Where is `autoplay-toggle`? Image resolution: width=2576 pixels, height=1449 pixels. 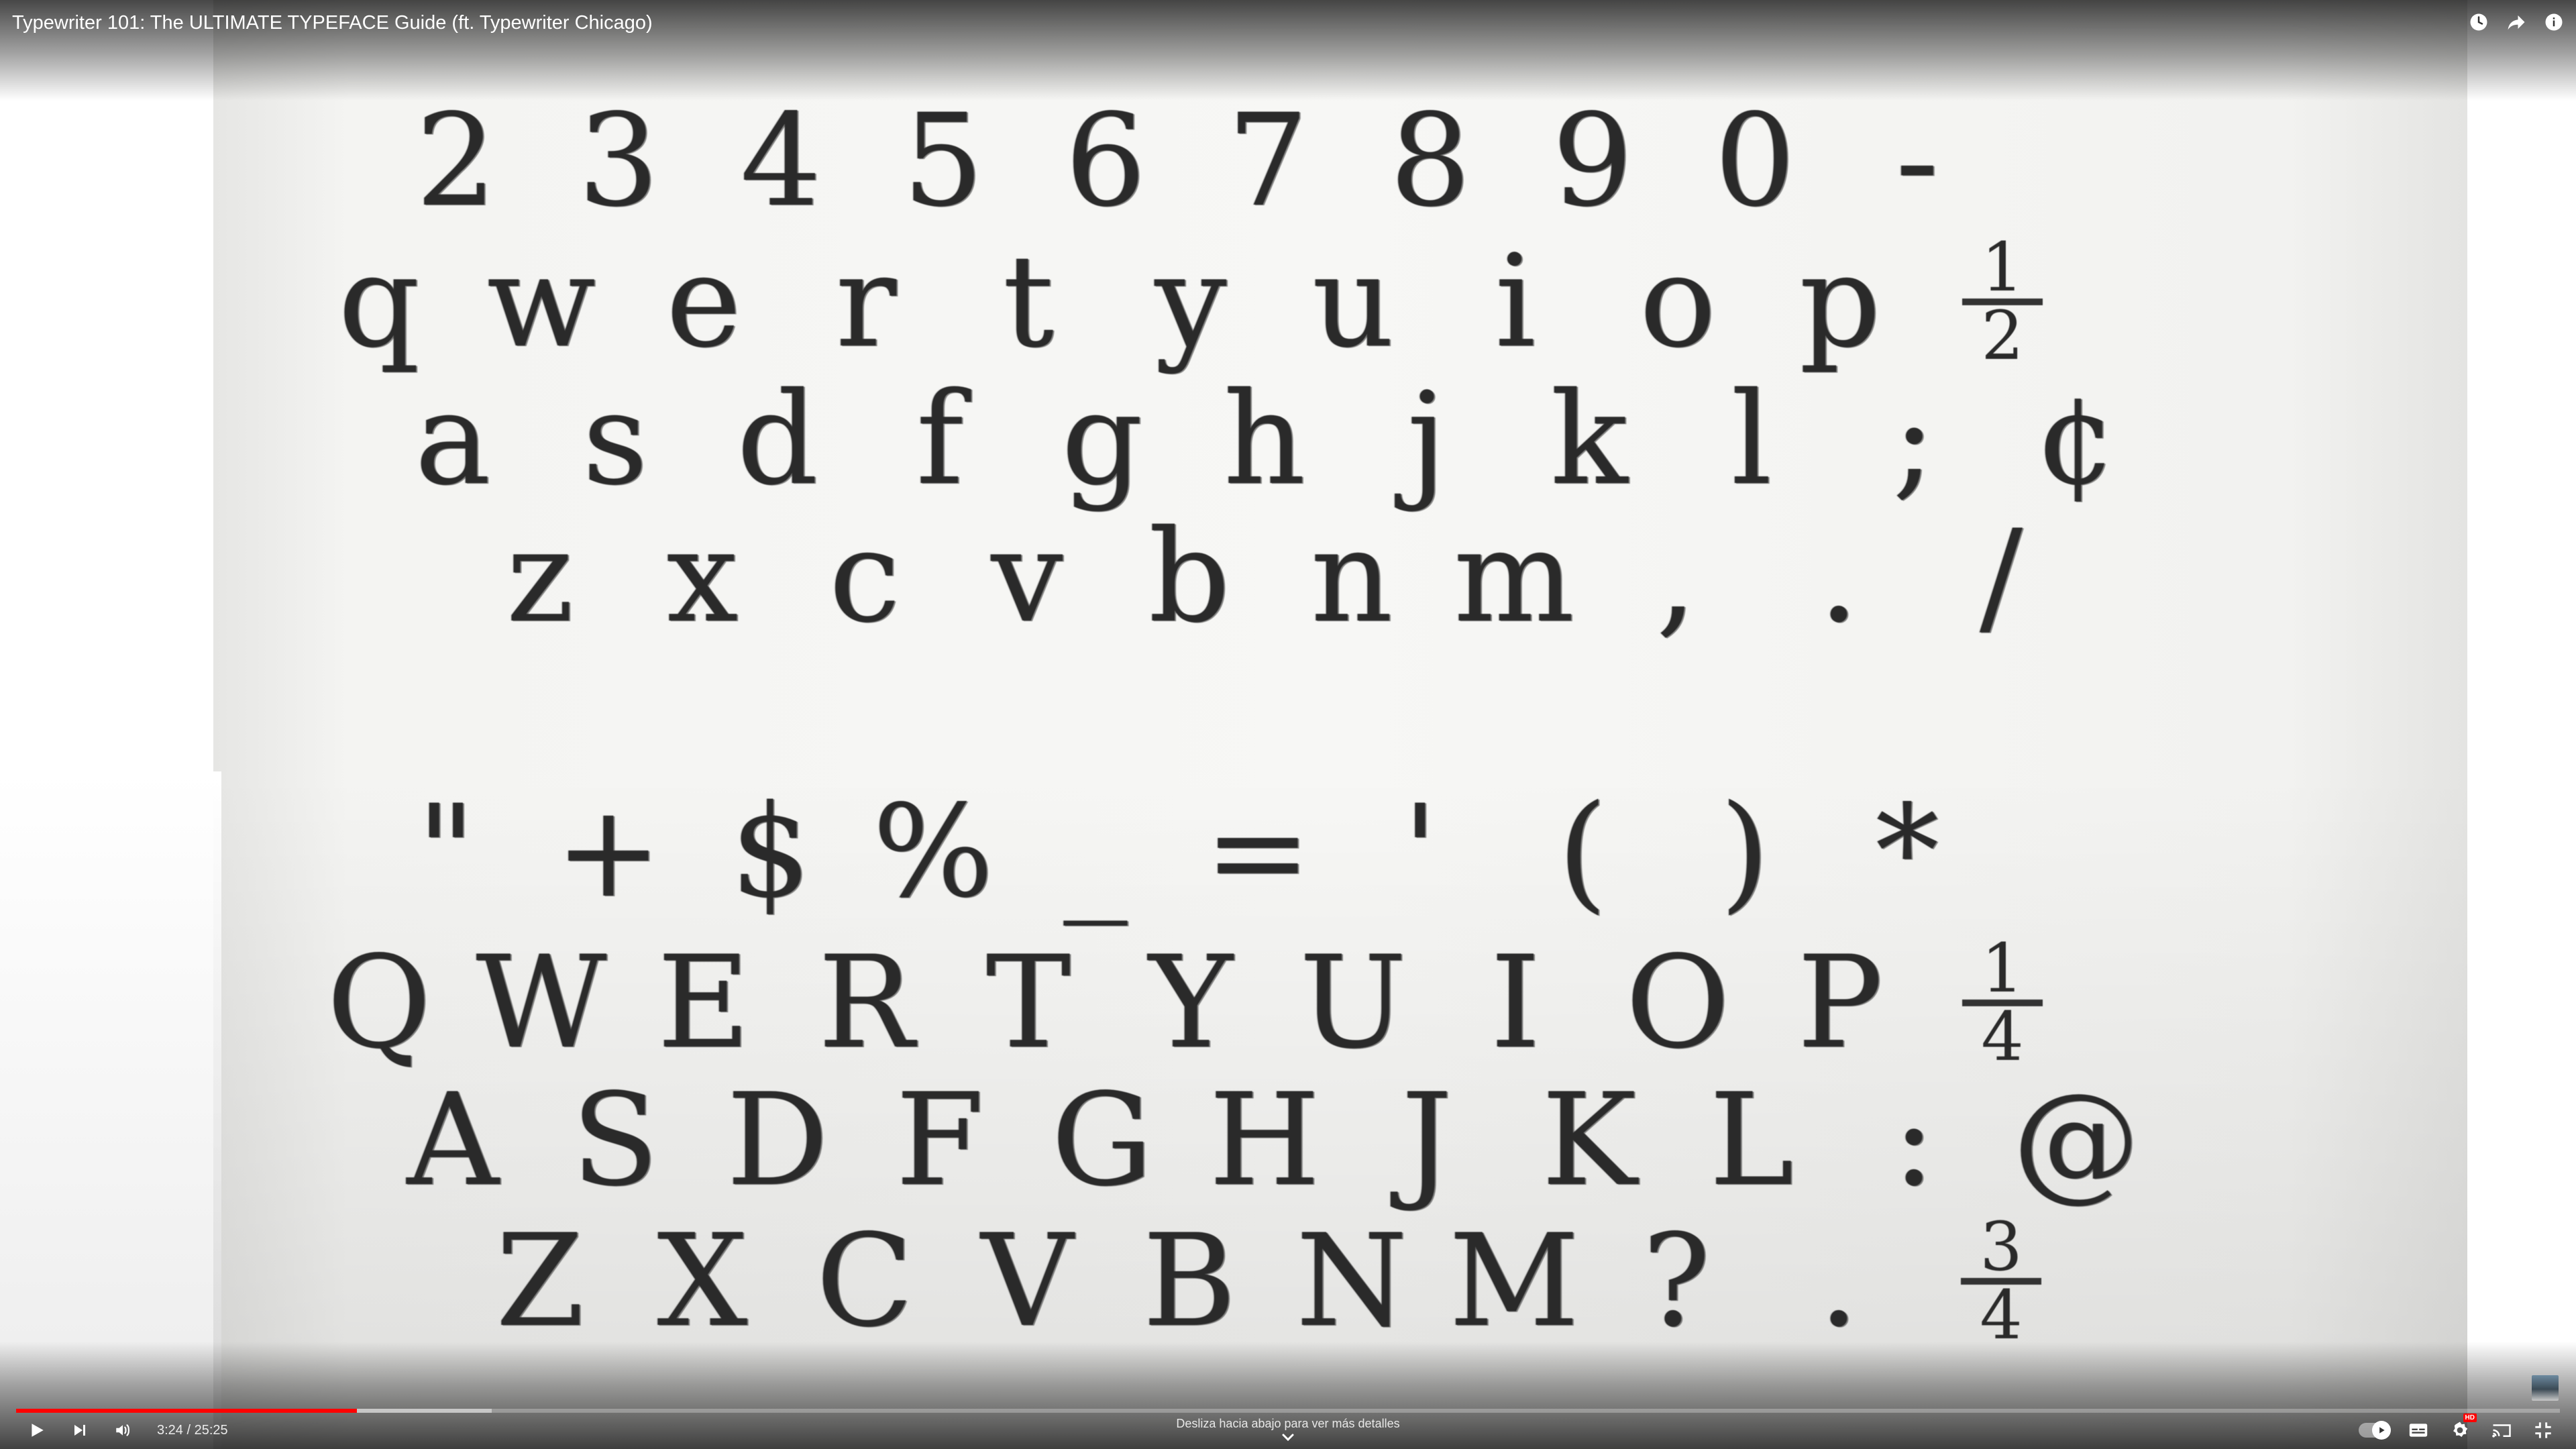
autoplay-toggle is located at coordinates (2375, 1430).